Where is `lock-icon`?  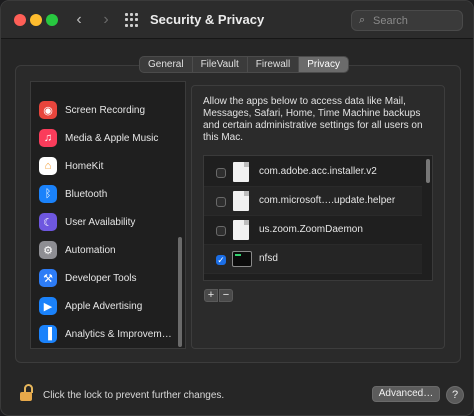
lock-icon is located at coordinates (27, 392).